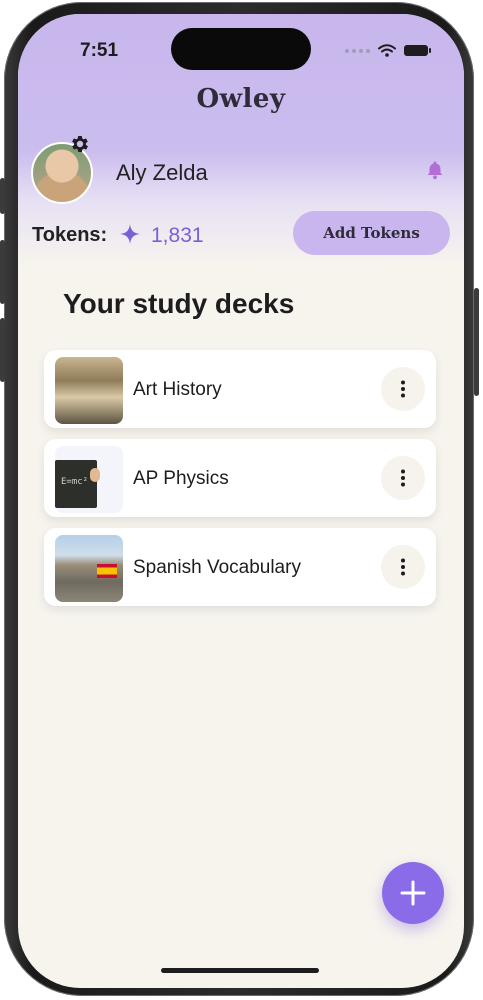 The width and height of the screenshot is (483, 1000). Describe the element at coordinates (435, 170) in the screenshot. I see `bell-icon` at that location.